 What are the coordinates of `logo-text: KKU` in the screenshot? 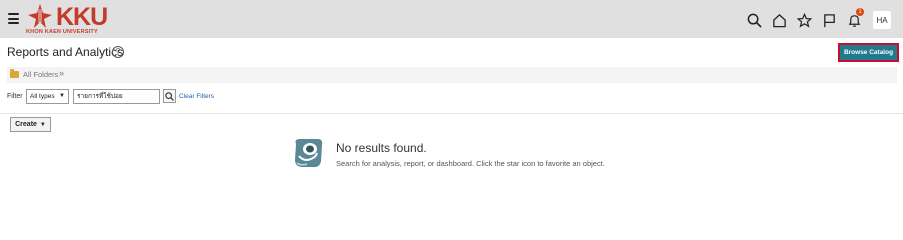 It's located at (82, 17).